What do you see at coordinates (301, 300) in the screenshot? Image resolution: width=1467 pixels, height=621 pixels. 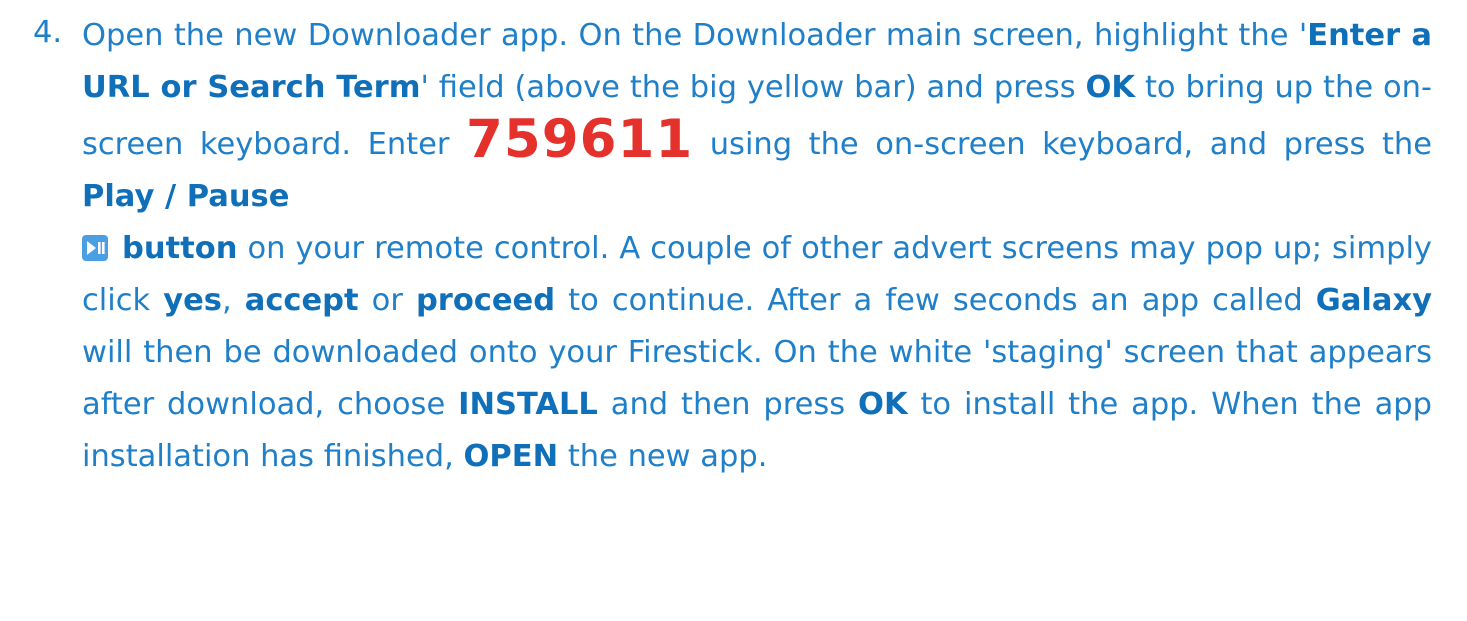 I see `highlight-accept: accept` at bounding box center [301, 300].